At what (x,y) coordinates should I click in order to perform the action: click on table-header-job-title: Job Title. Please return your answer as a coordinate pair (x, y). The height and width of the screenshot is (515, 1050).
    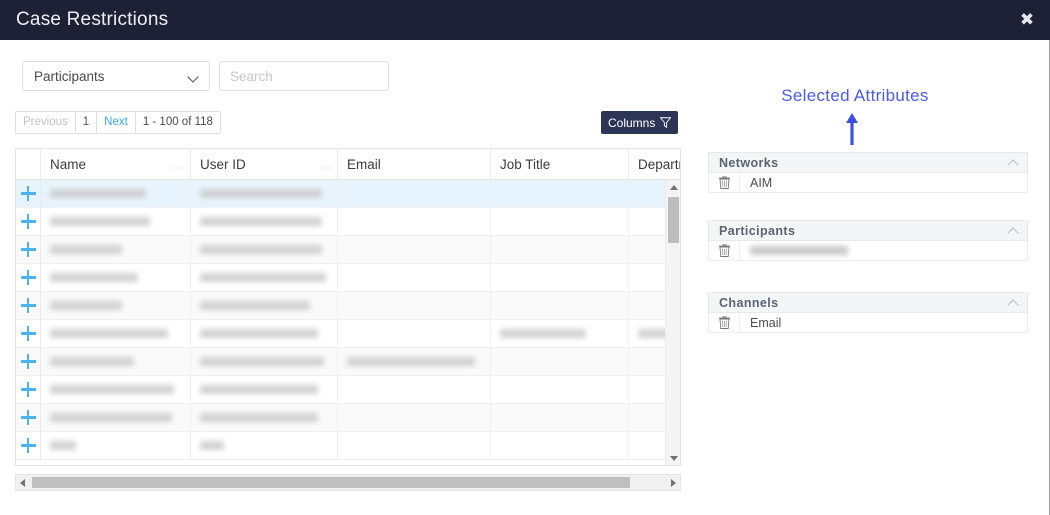
    Looking at the image, I should click on (560, 164).